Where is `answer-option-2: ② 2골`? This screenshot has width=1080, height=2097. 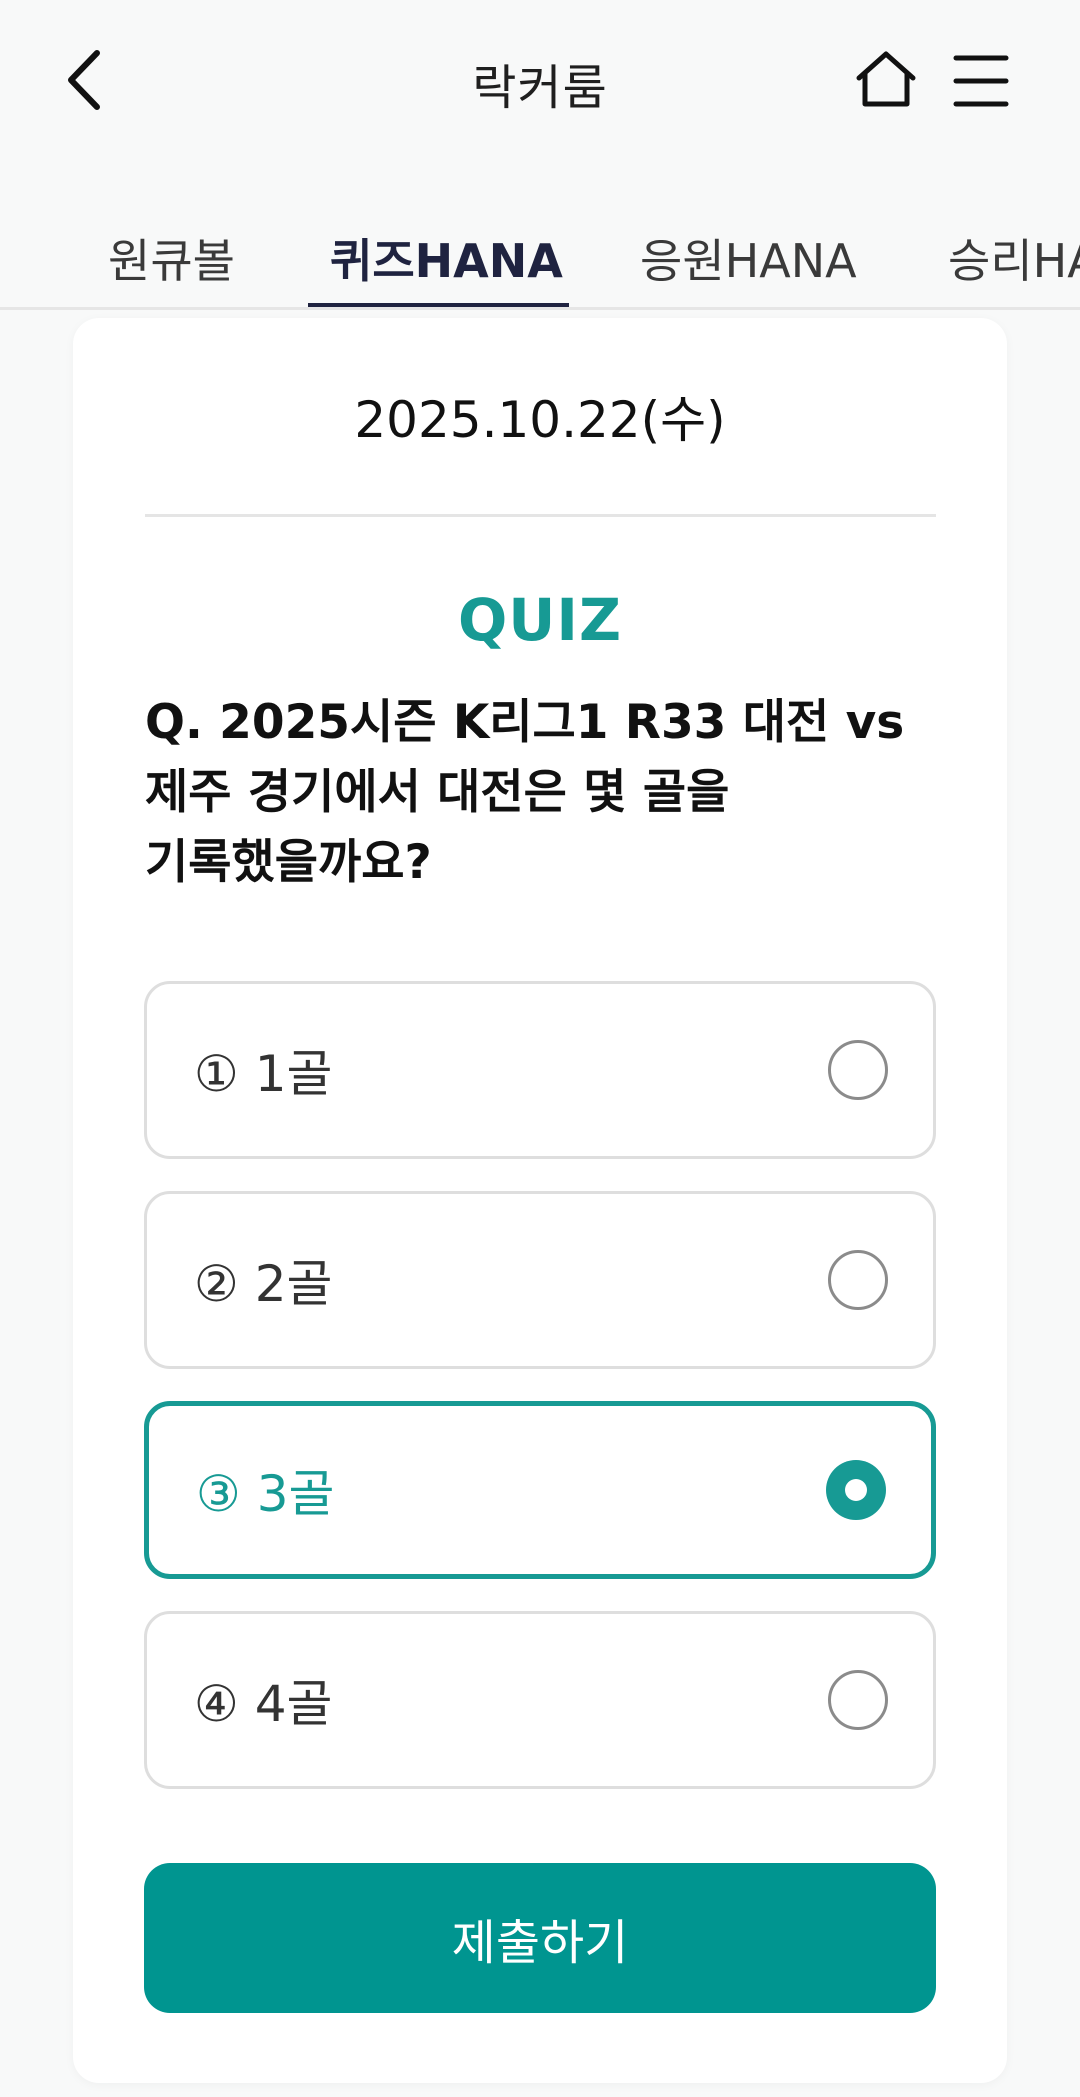
answer-option-2: ② 2골 is located at coordinates (540, 1280).